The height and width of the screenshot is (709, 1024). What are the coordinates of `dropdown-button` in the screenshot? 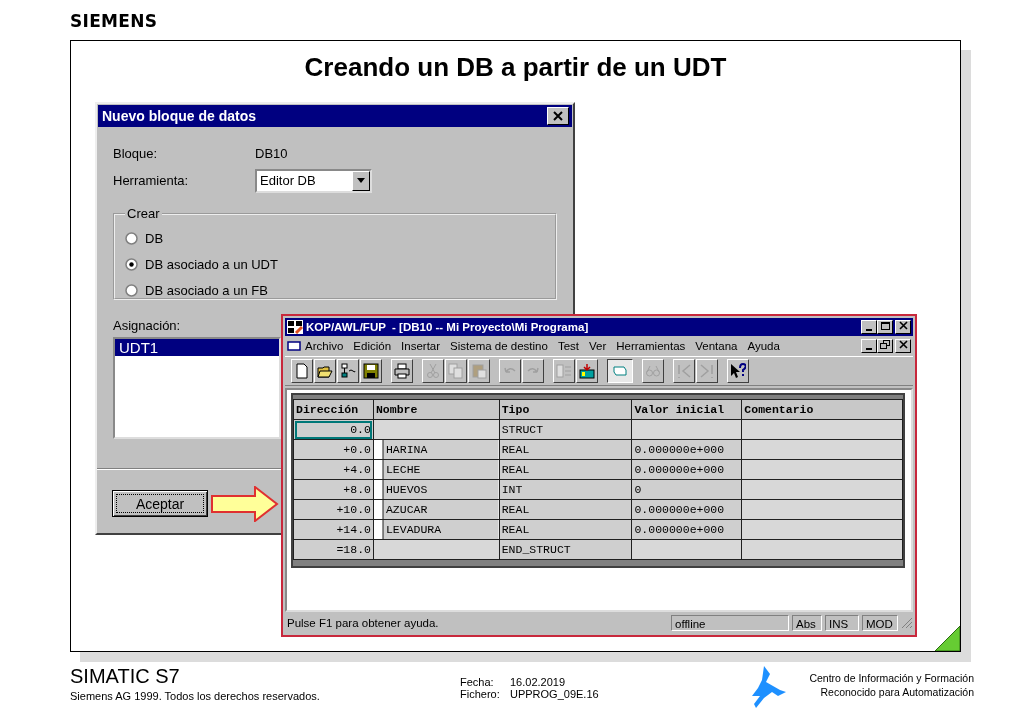 It's located at (361, 180).